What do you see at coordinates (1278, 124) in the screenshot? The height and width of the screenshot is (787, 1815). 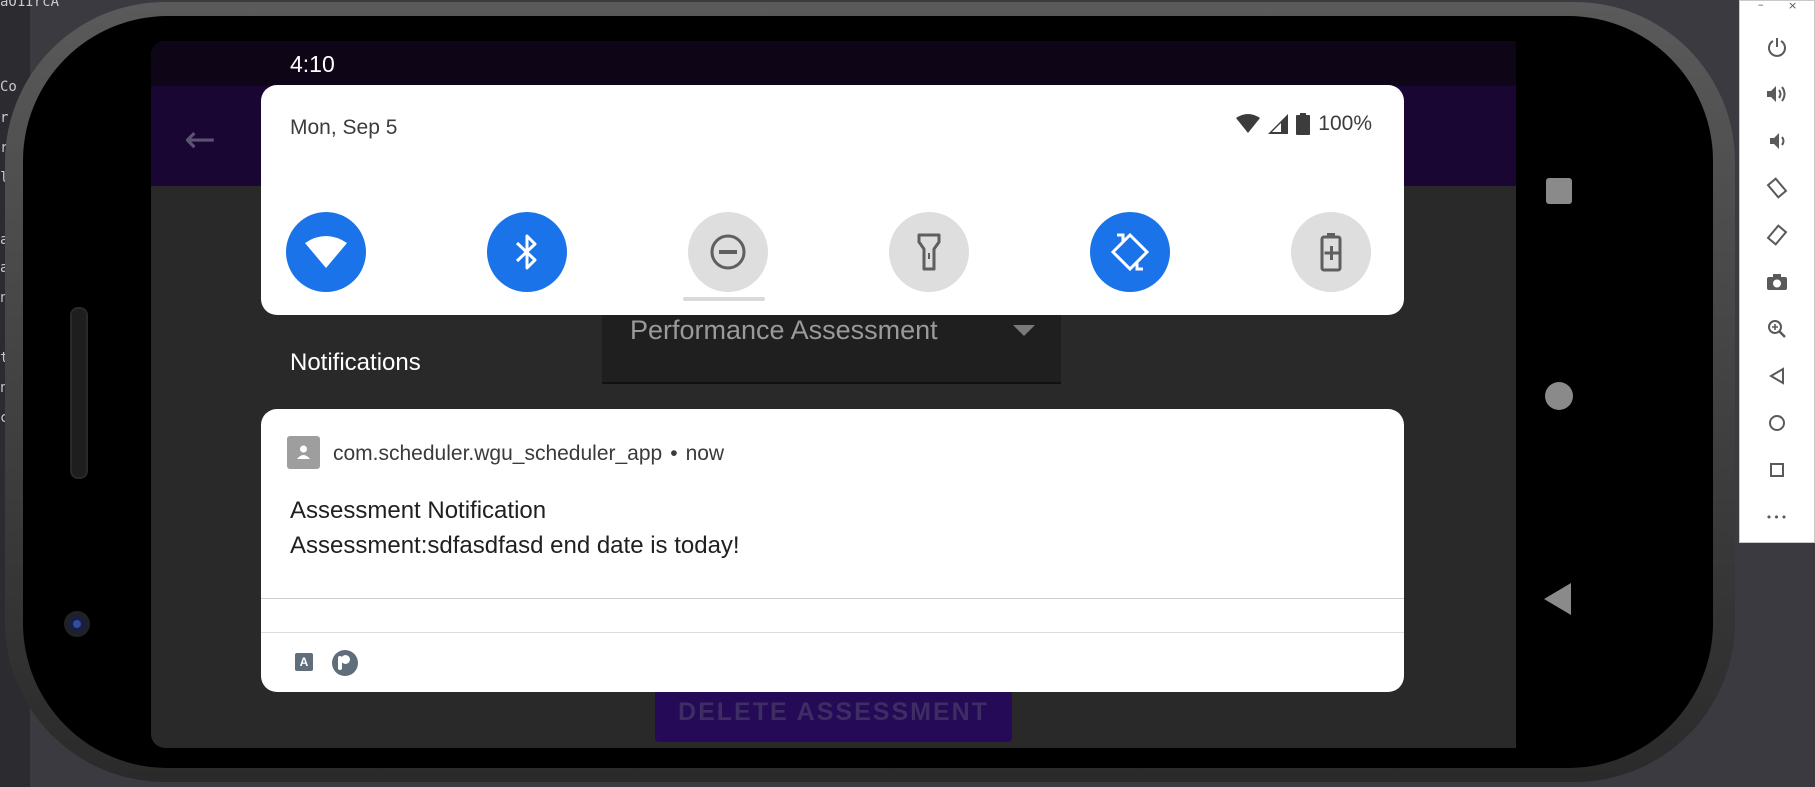 I see `cell-signal-icon` at bounding box center [1278, 124].